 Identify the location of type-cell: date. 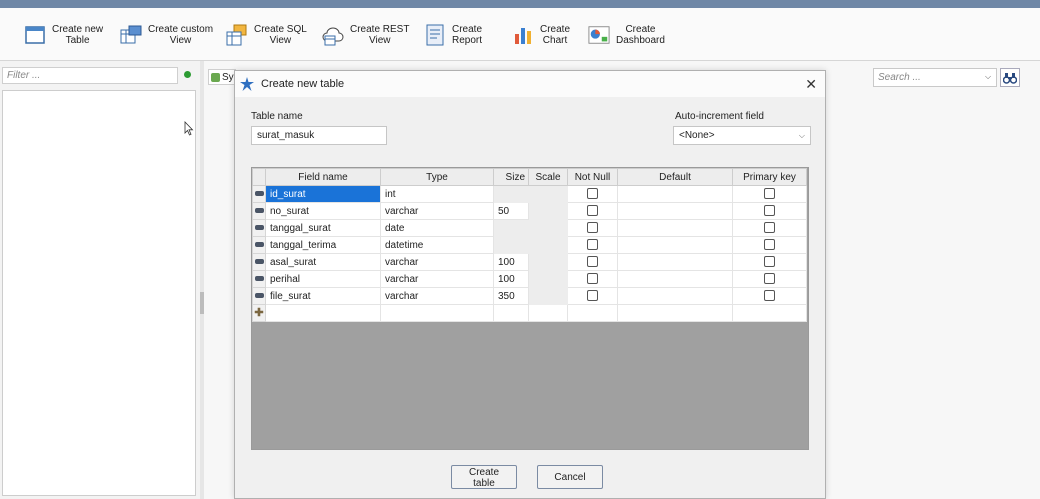
(437, 228).